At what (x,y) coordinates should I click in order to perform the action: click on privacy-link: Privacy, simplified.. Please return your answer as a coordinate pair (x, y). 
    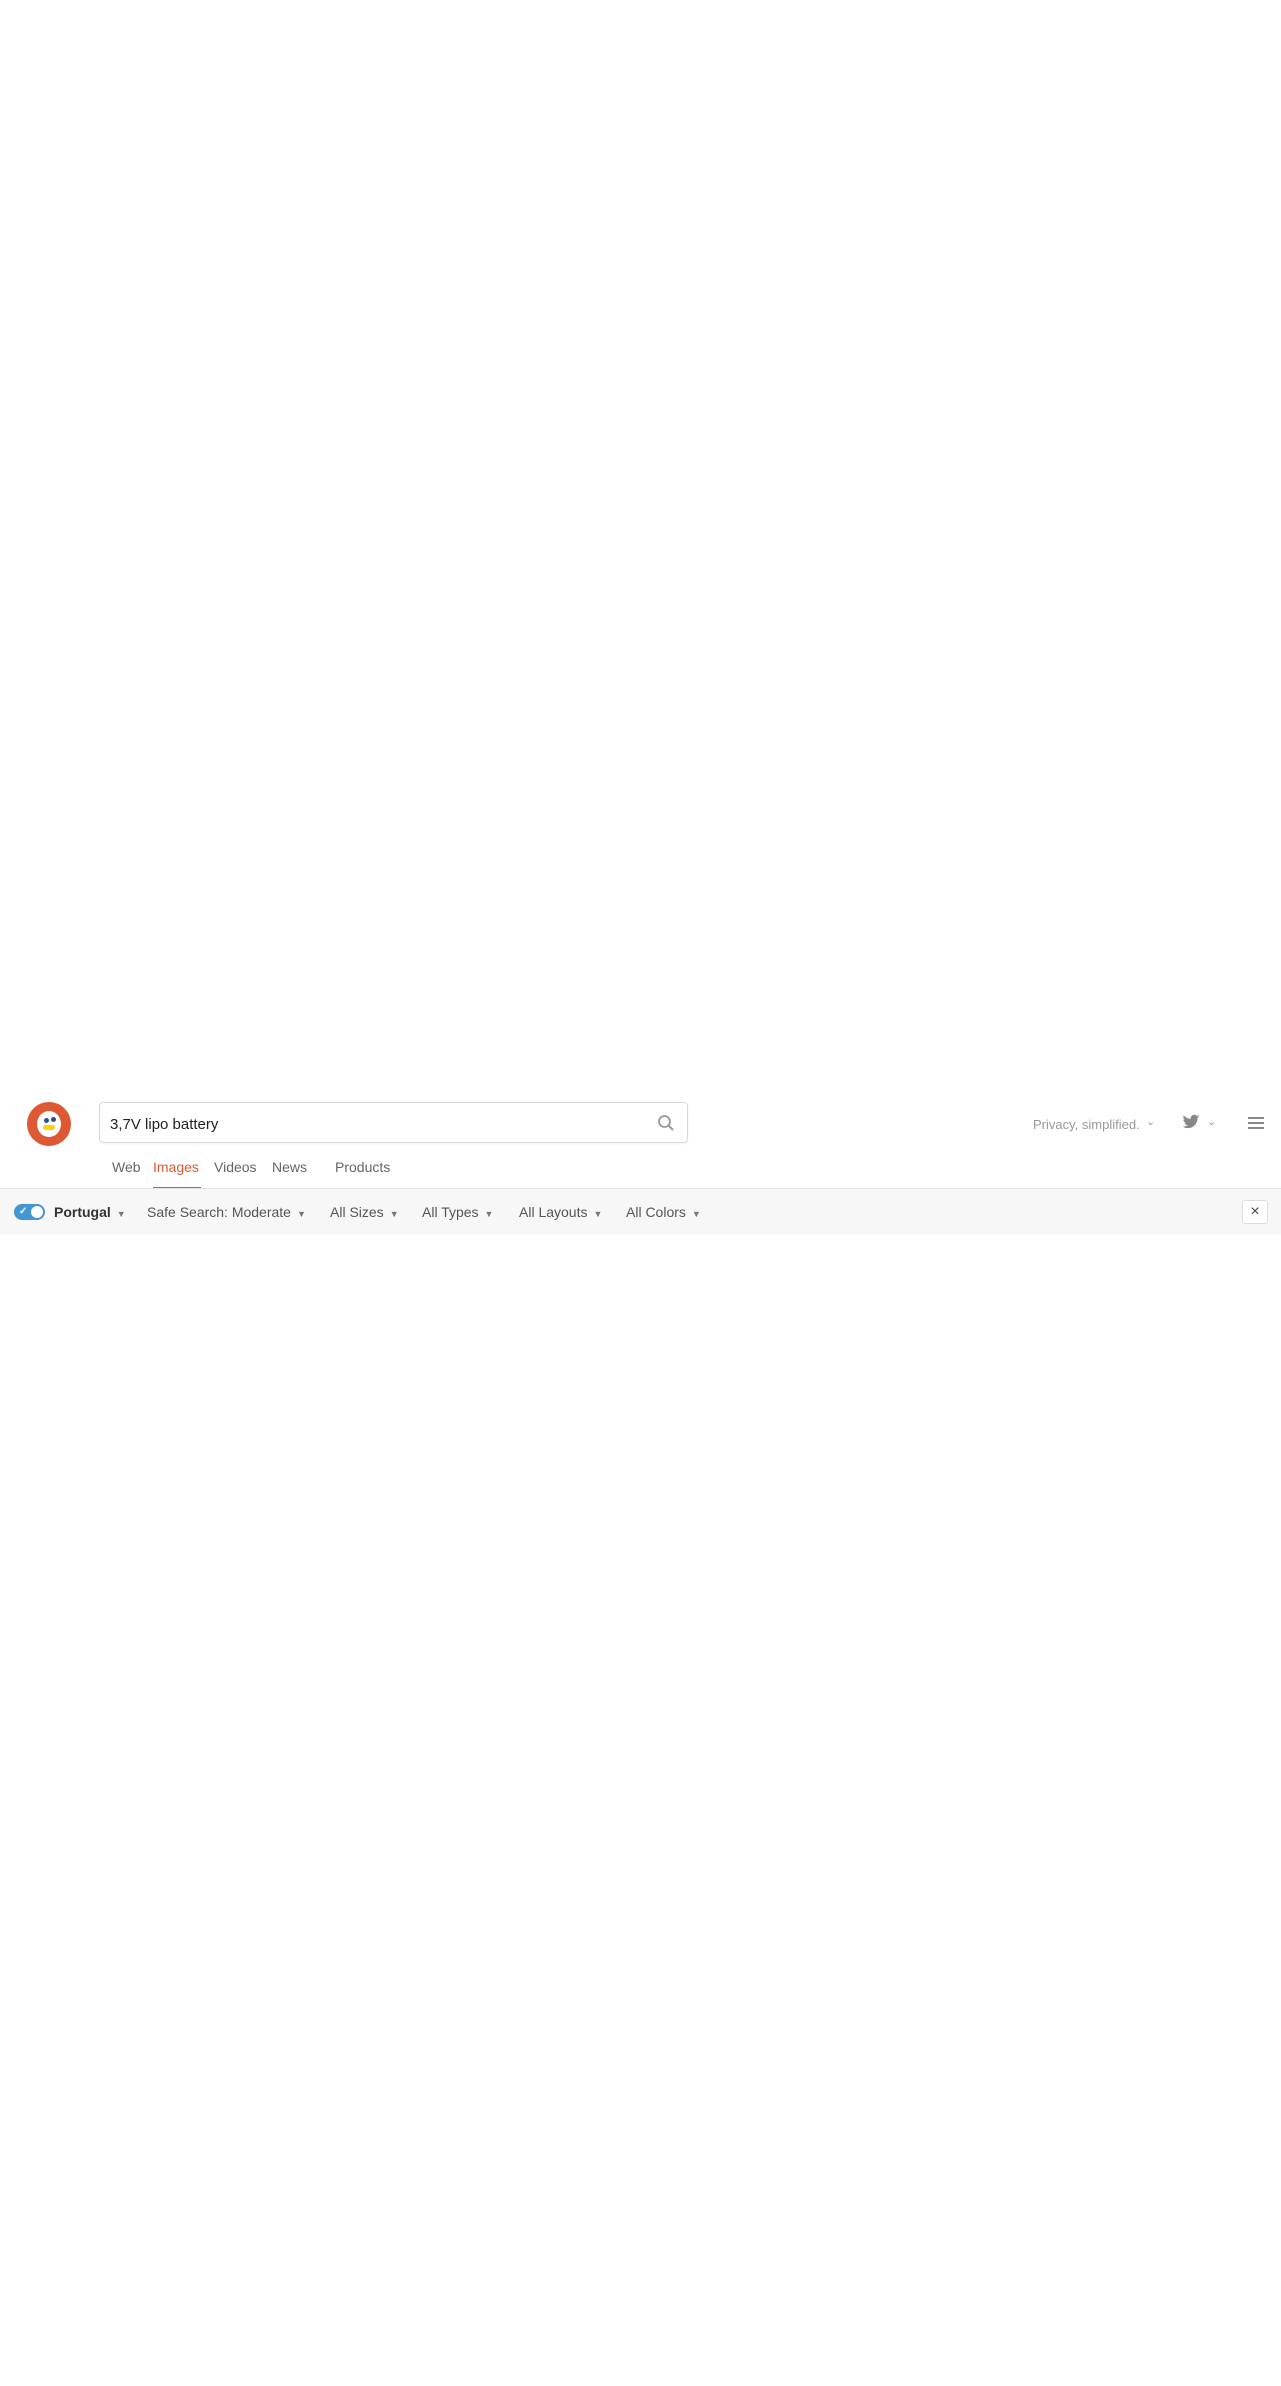
    Looking at the image, I should click on (1086, 1124).